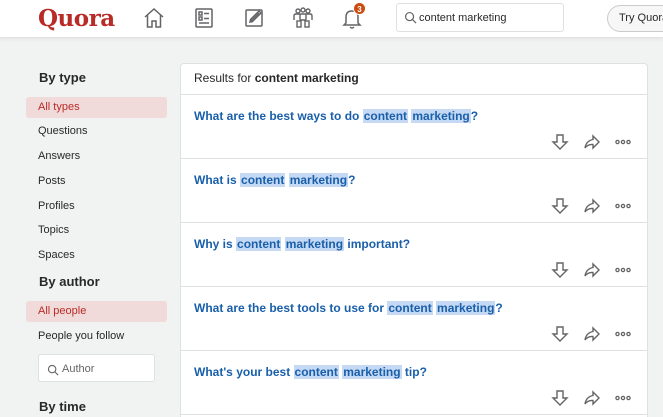 The image size is (663, 417). I want to click on quora-logo: Quora, so click(76, 18).